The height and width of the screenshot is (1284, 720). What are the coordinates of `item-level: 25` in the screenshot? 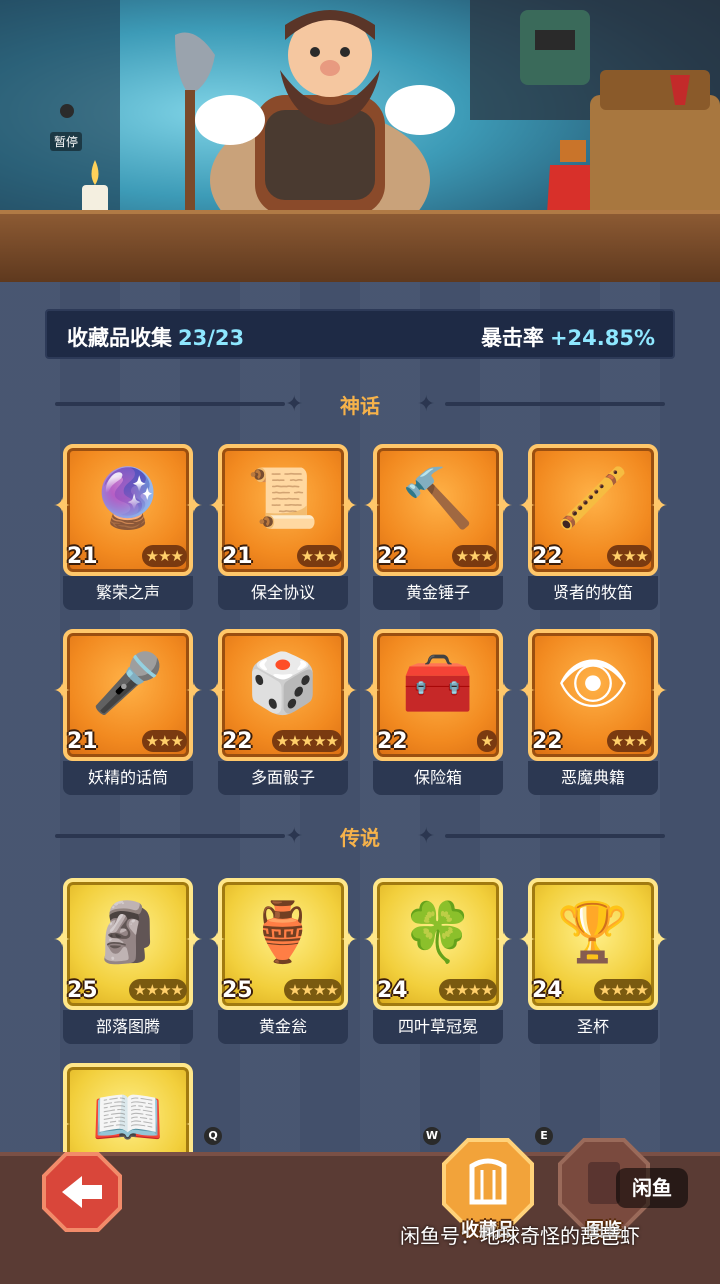 It's located at (237, 990).